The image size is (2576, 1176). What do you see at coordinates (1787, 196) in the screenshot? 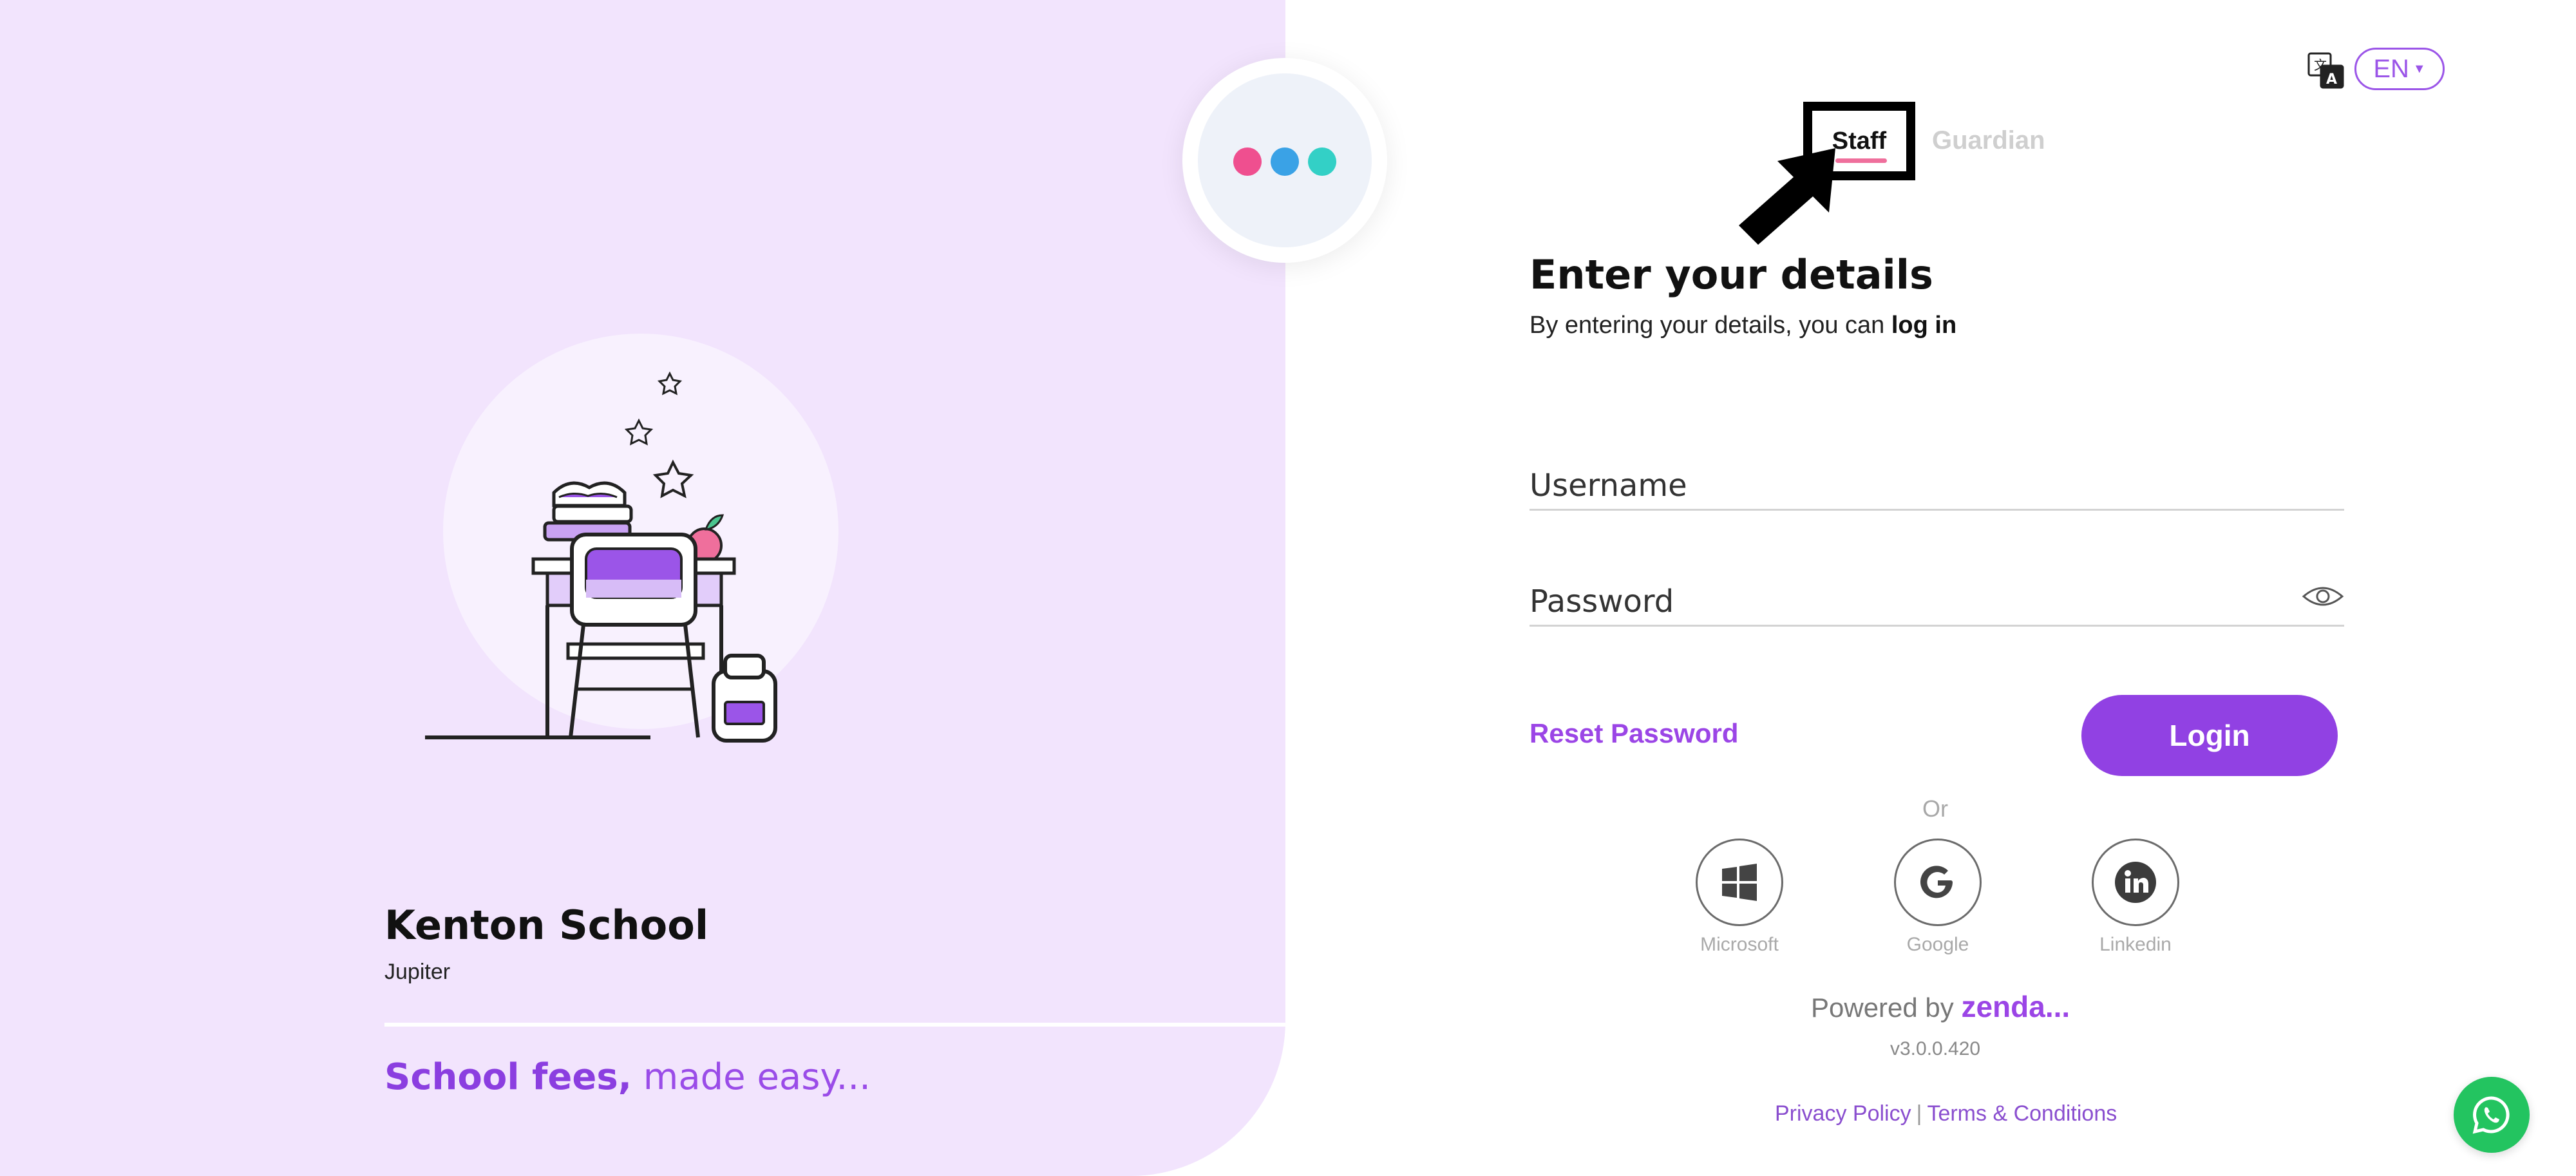
I see `pointer-arrow-icon` at bounding box center [1787, 196].